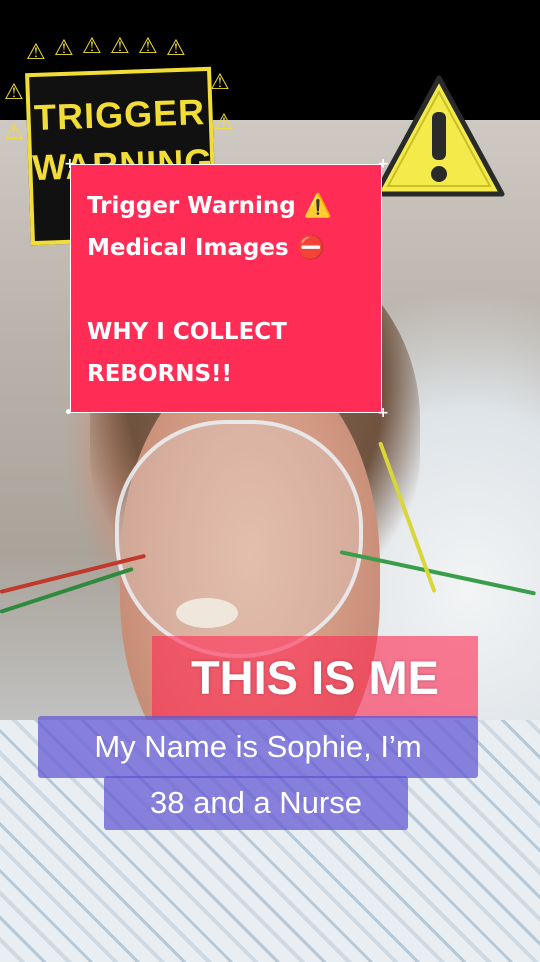  Describe the element at coordinates (187, 332) in the screenshot. I see `caption-line-4: WHY I COLLECT` at that location.